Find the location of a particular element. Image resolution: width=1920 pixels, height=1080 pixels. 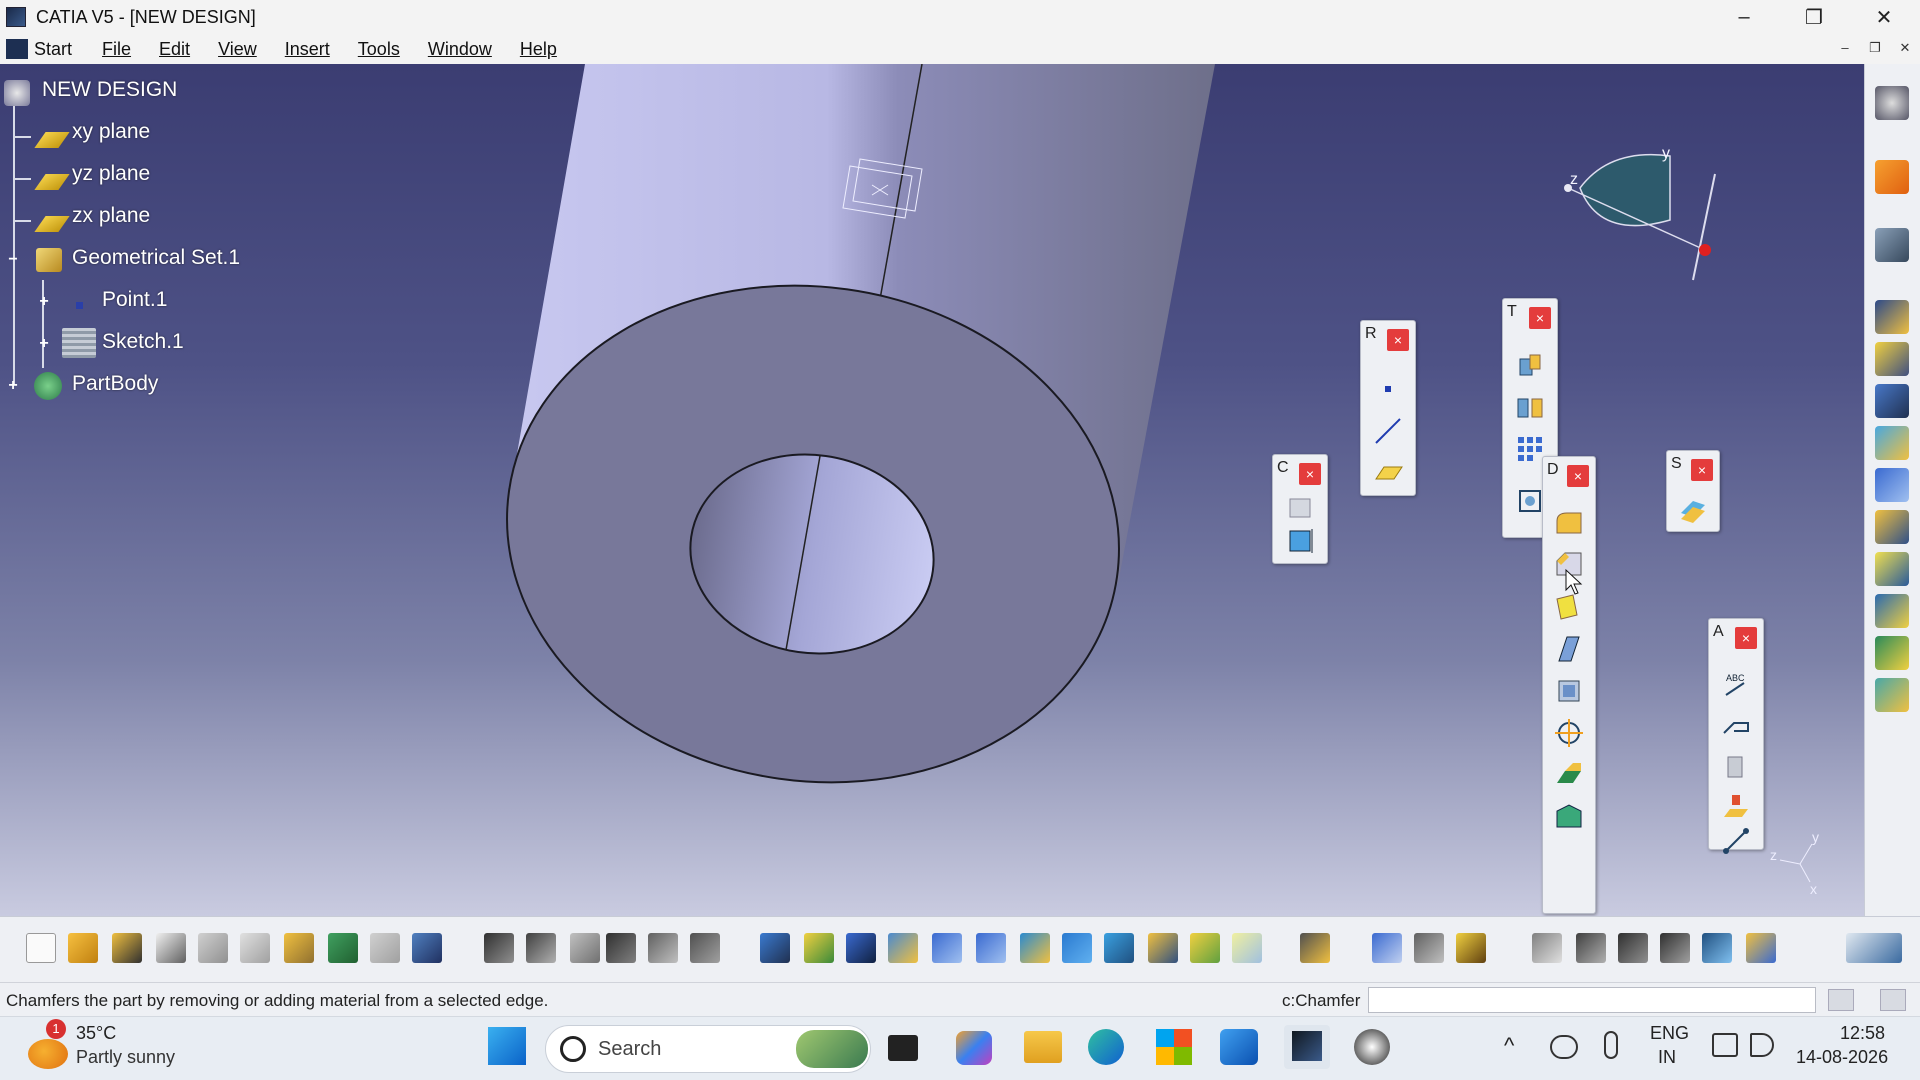

tree-item-partbody: PartBody is located at coordinates (115, 384).